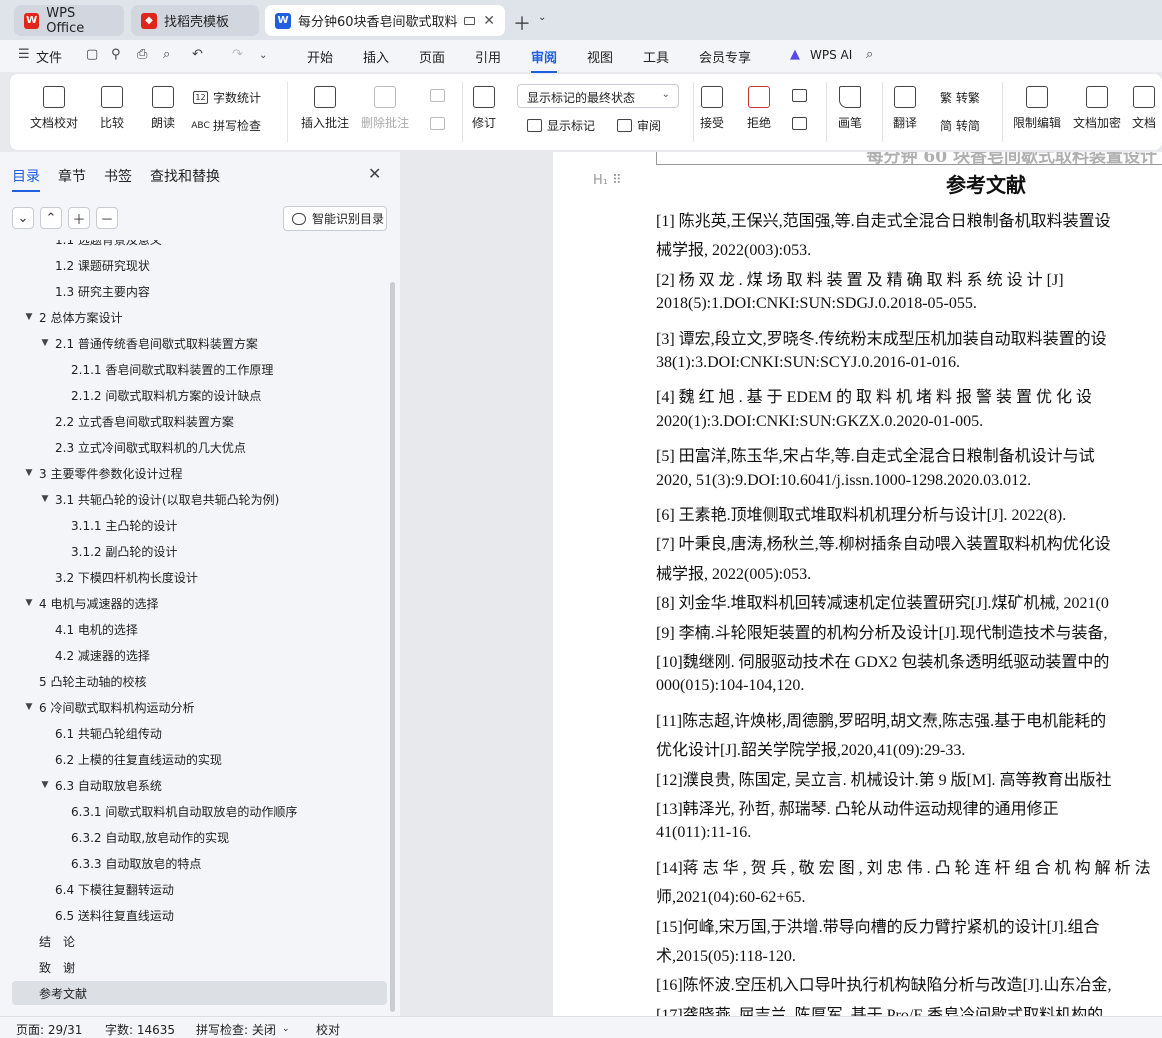 The width and height of the screenshot is (1162, 1038). What do you see at coordinates (92, 54) in the screenshot?
I see `save-icon: ▢` at bounding box center [92, 54].